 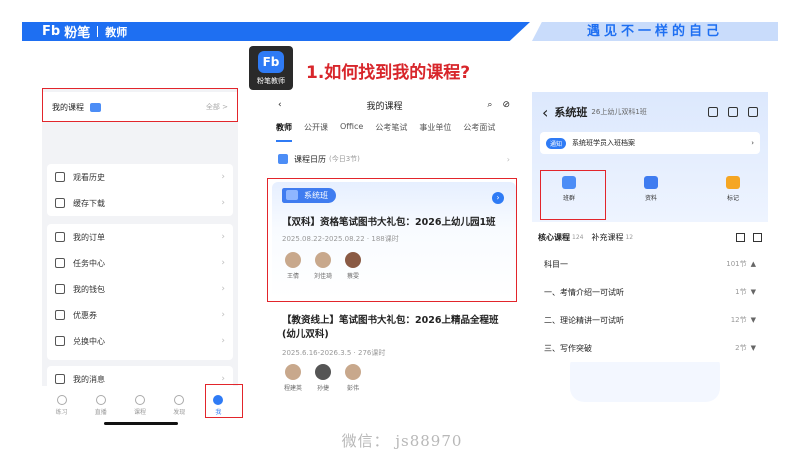 What do you see at coordinates (179, 412) in the screenshot?
I see `tab-label: 发现` at bounding box center [179, 412].